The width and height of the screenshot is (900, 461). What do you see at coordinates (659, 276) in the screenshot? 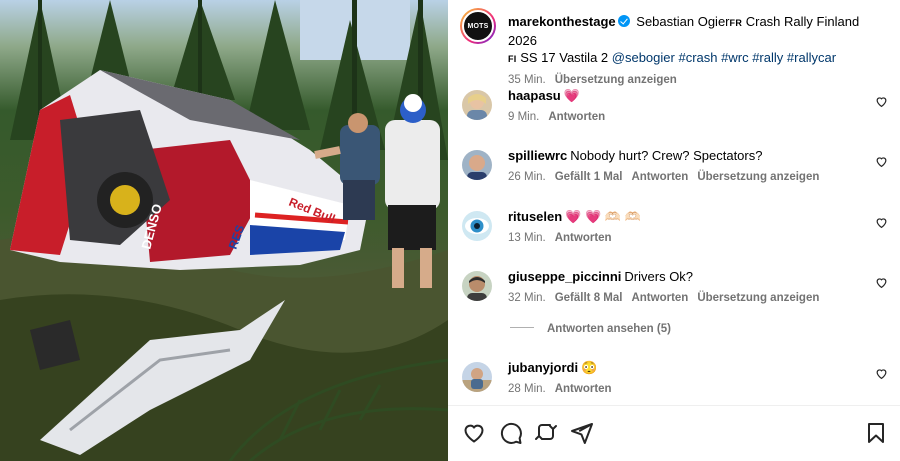
I see `comment-text: Drivers Ok?` at bounding box center [659, 276].